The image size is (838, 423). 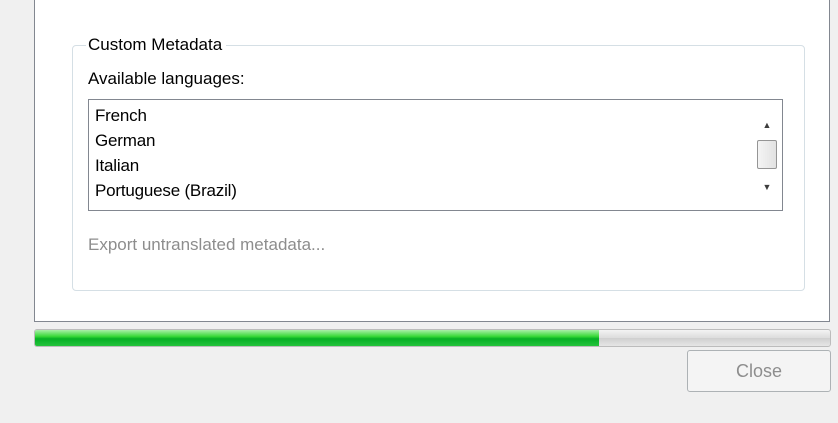 I want to click on close-button: Close, so click(x=759, y=371).